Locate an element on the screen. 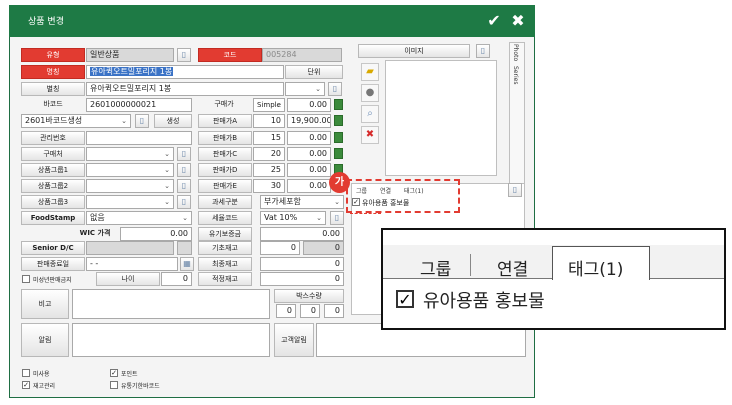 This screenshot has height=405, width=732. price-e-qty: 30 is located at coordinates (269, 186).